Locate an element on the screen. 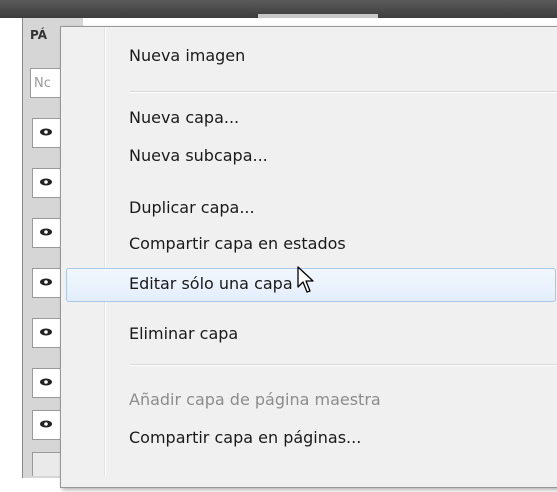  menu-item-nueva-imagen: Nueva imagen is located at coordinates (311, 57).